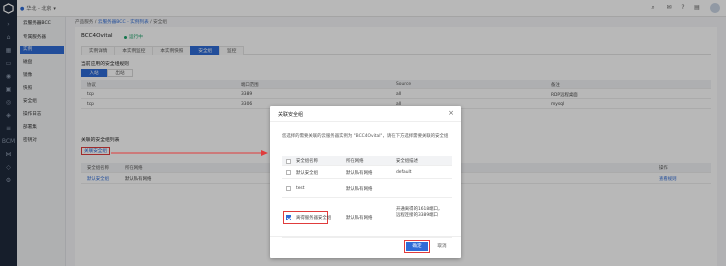 Image resolution: width=726 pixels, height=267 pixels. What do you see at coordinates (407, 161) in the screenshot?
I see `col-description: 安全组描述` at bounding box center [407, 161].